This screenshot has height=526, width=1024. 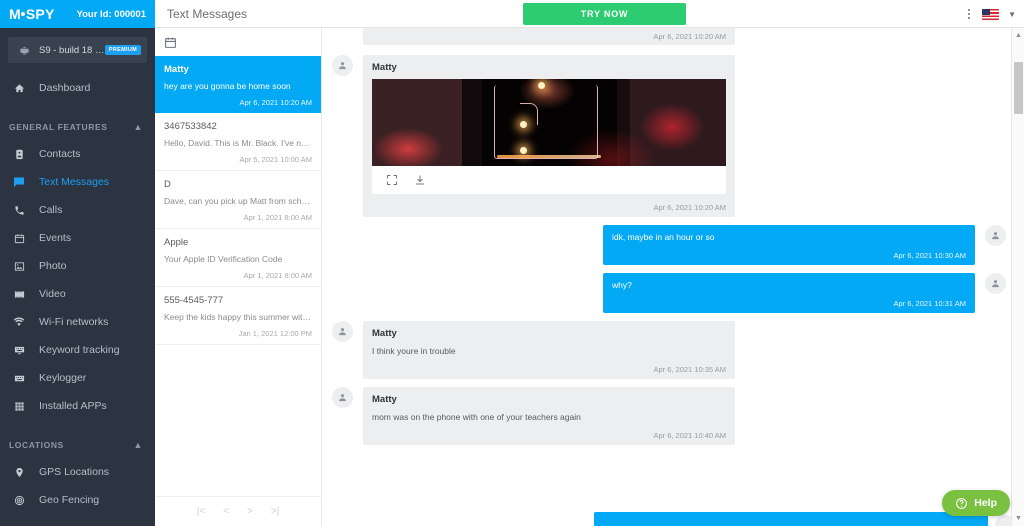 I want to click on chevron-up-icon: ▲, so click(x=138, y=127).